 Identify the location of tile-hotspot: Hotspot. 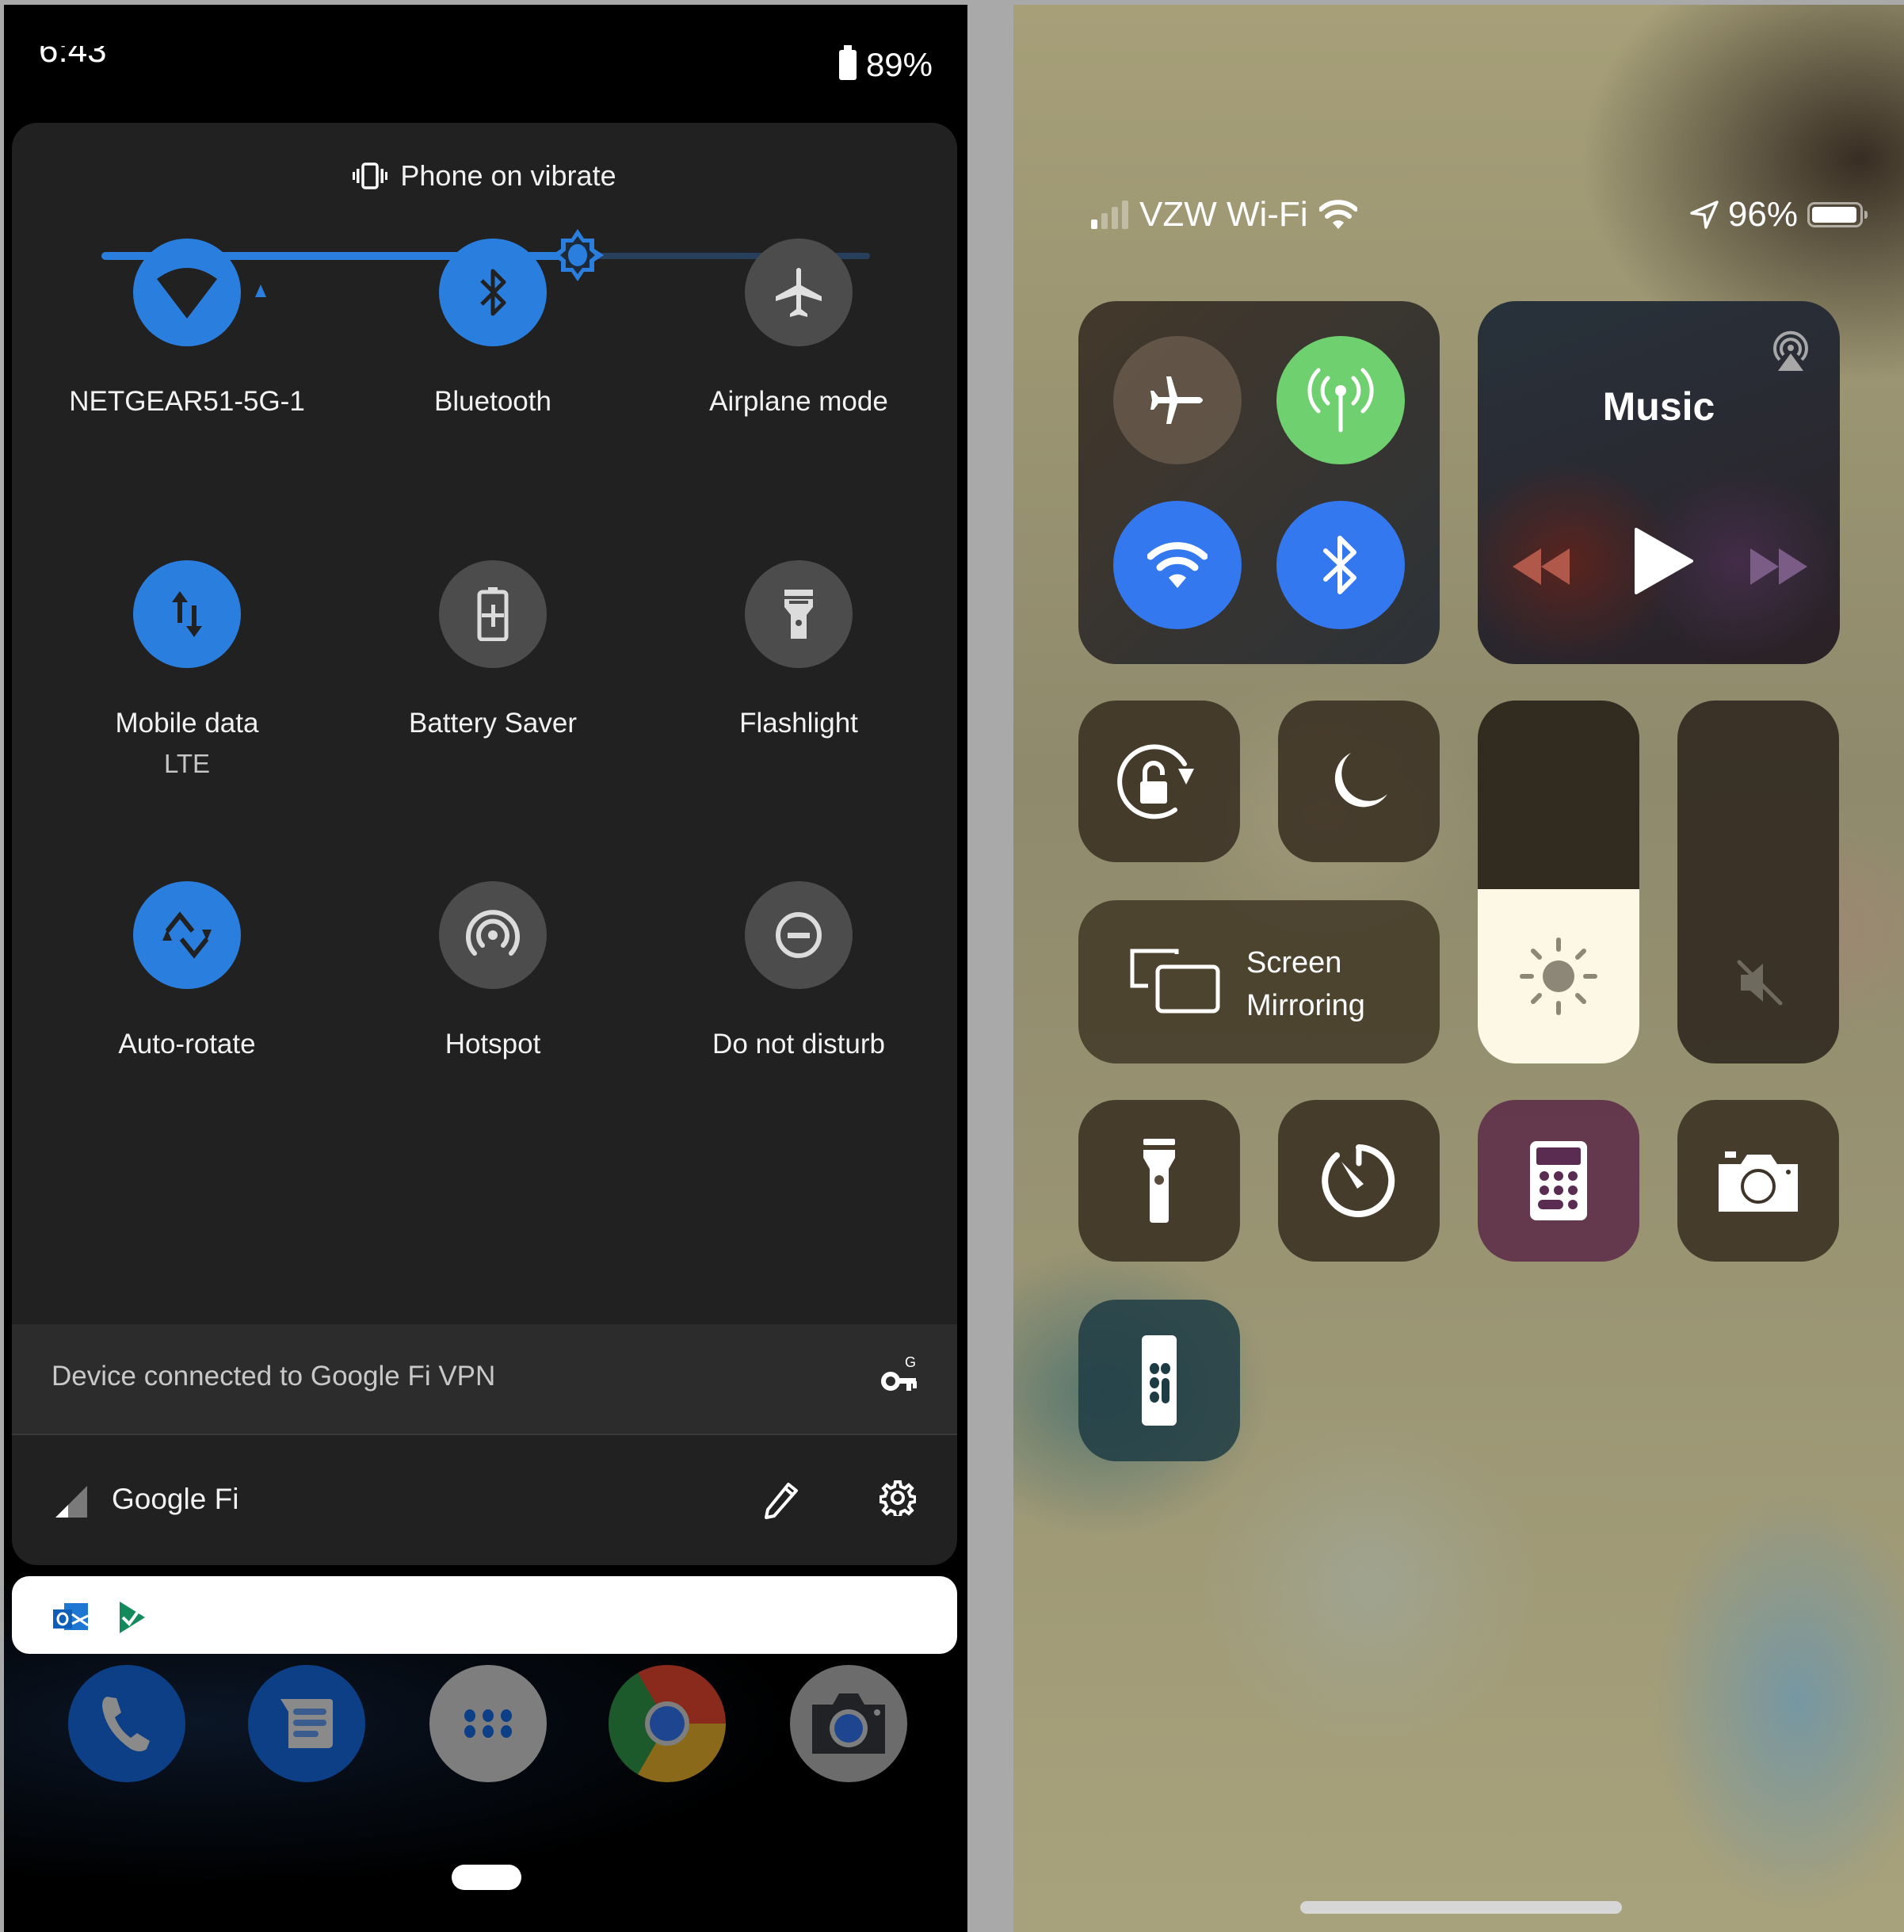
(492, 970).